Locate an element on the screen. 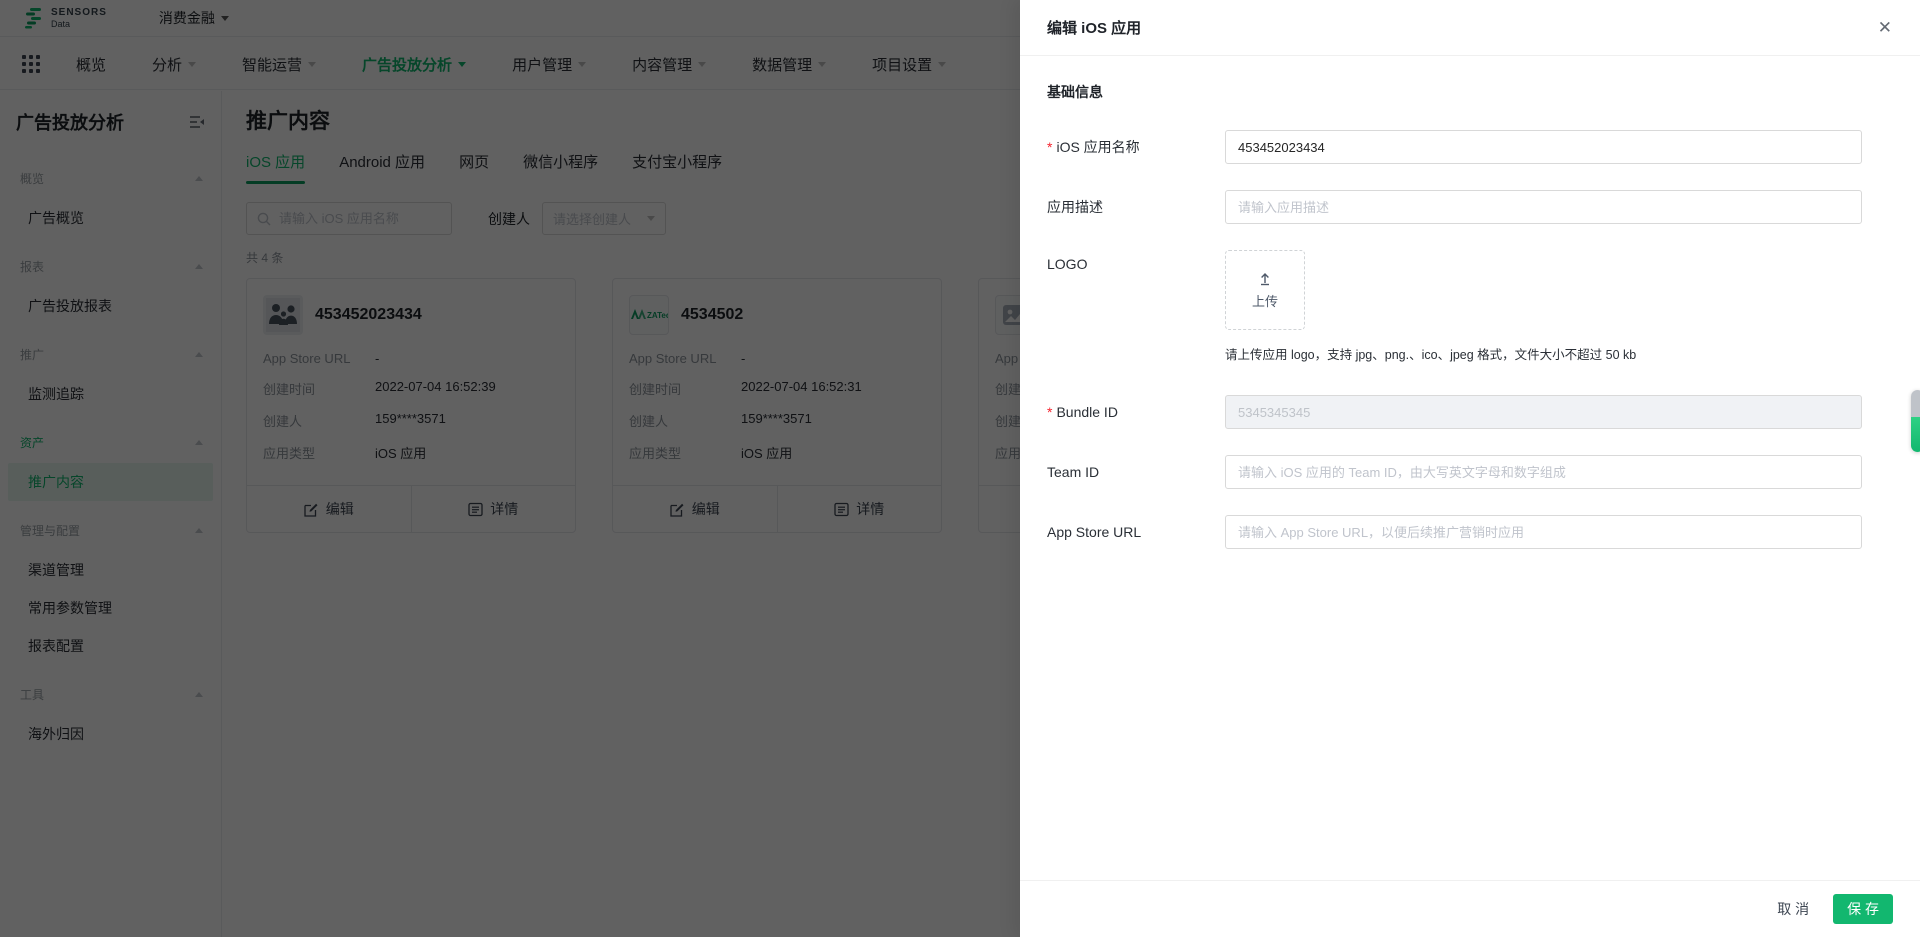 This screenshot has width=1920, height=937. save-button: 保 存 is located at coordinates (1863, 909).